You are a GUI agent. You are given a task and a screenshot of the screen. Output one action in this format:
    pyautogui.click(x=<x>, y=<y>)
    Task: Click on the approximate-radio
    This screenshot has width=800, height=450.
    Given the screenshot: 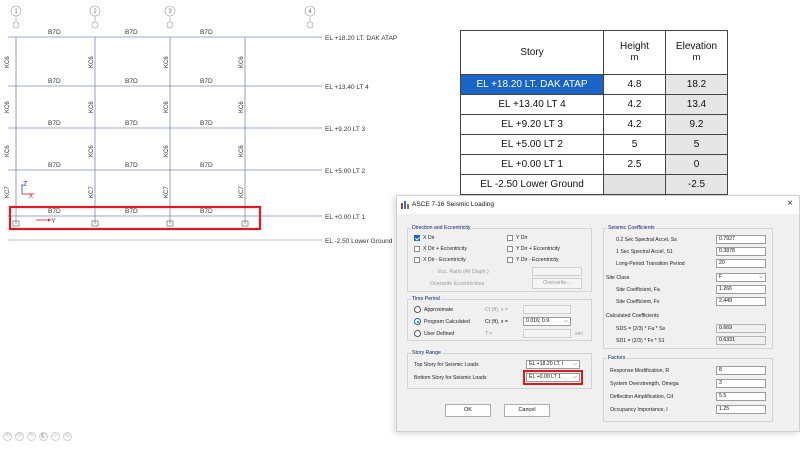 What is the action you would take?
    pyautogui.click(x=417, y=309)
    